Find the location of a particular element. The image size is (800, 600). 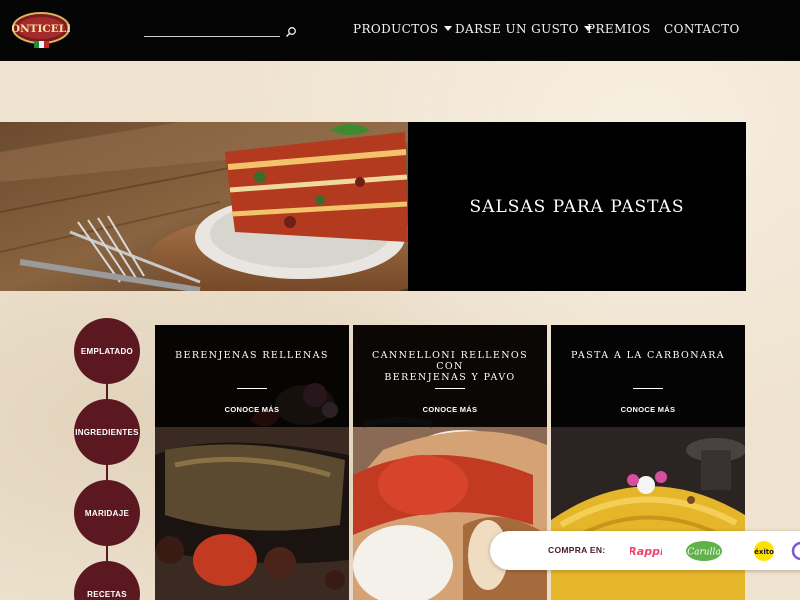

svg-text: Rappi is located at coordinates (646, 551).